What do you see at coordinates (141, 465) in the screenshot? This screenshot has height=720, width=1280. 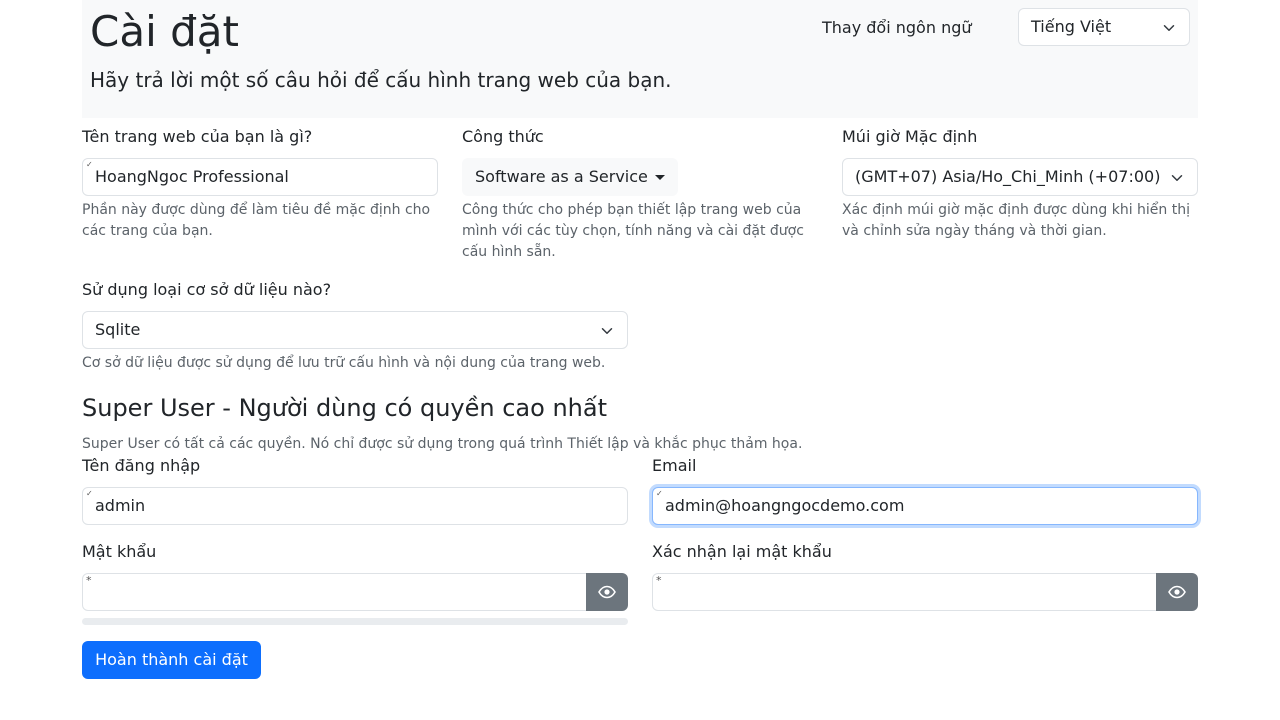 I see `username-label: Tên đăng nhập` at bounding box center [141, 465].